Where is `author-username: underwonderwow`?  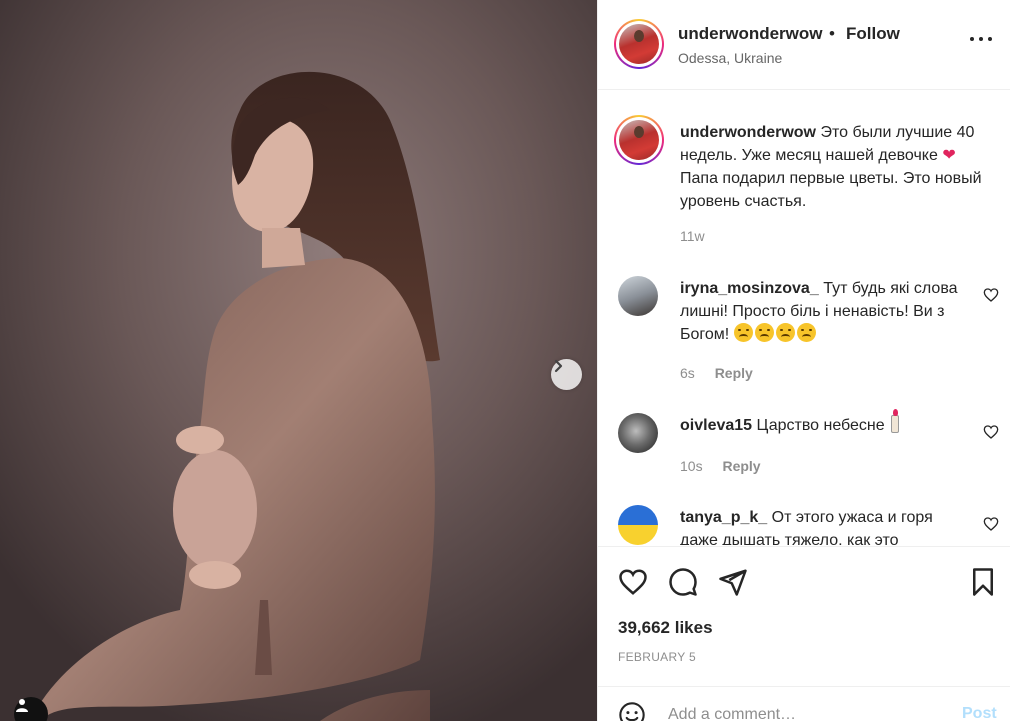 author-username: underwonderwow is located at coordinates (750, 34).